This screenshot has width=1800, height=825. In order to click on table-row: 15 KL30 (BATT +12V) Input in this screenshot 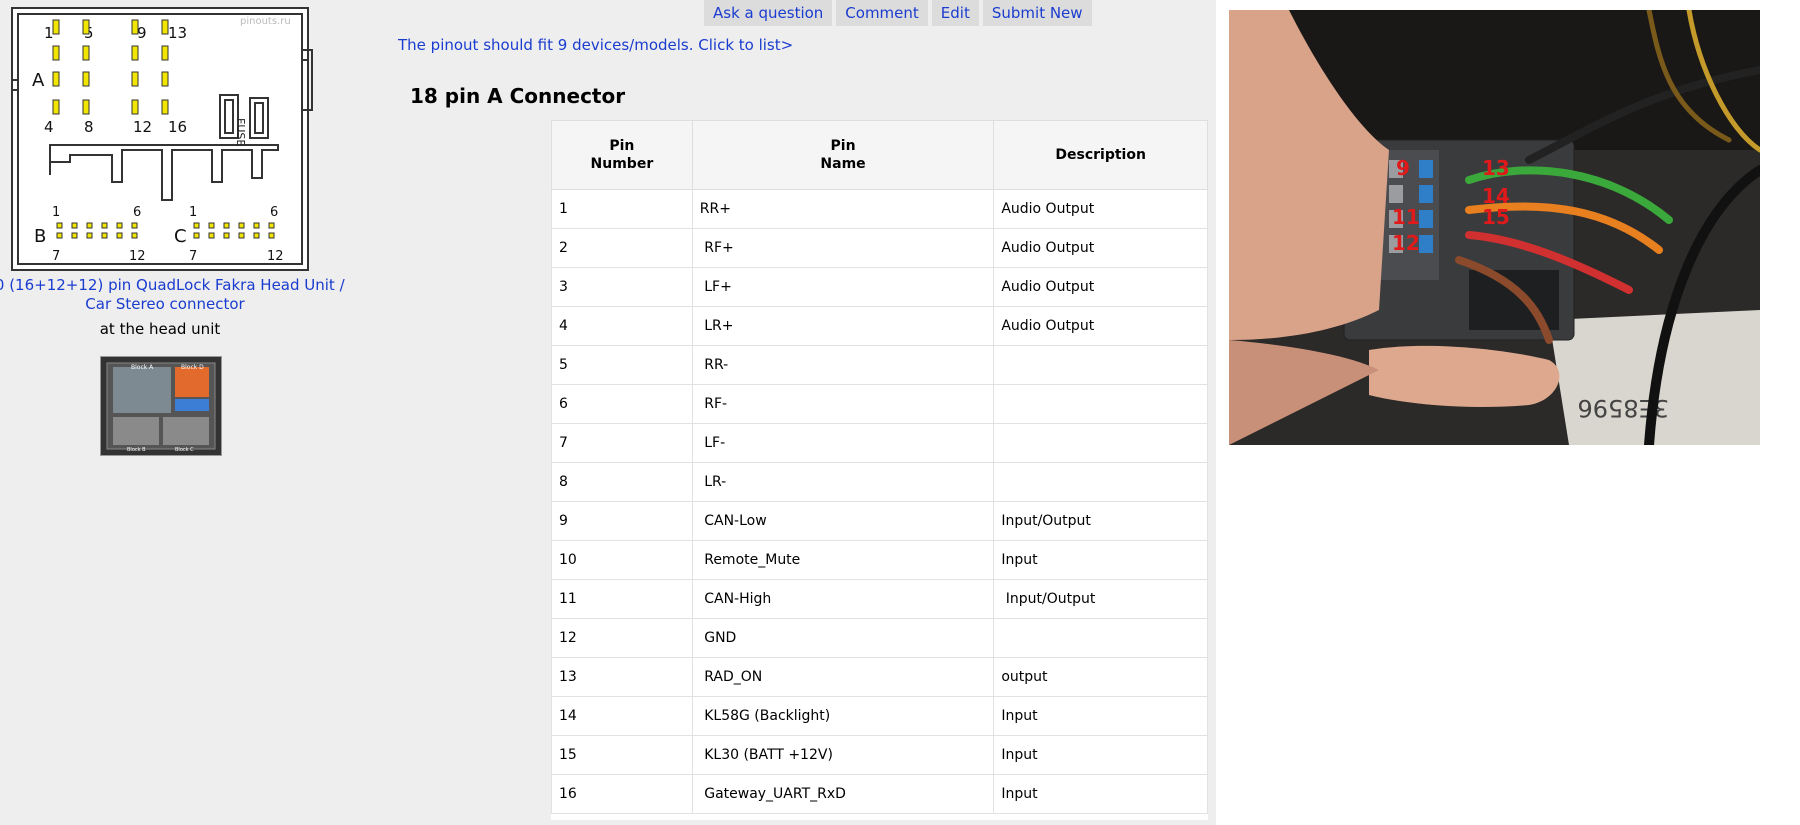, I will do `click(879, 755)`.